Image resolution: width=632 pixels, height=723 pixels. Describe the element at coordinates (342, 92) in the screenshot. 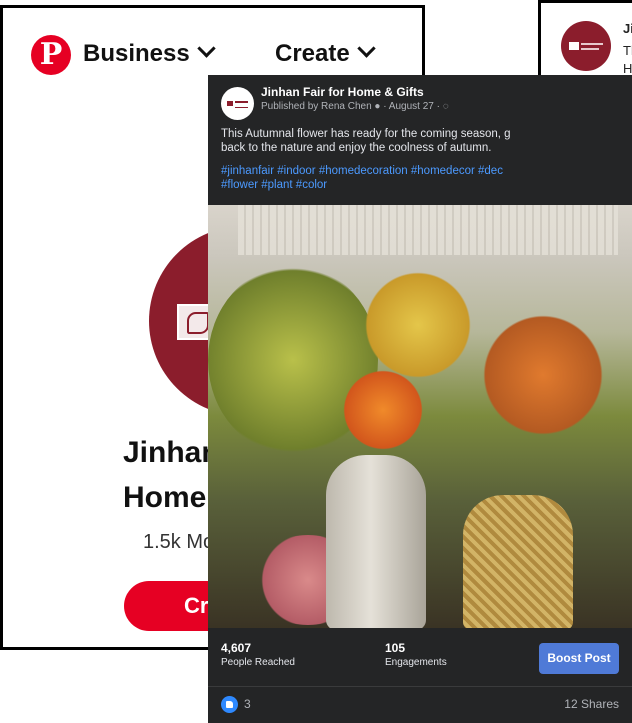

I see `page-name: Jinhan Fair for Home & Gifts` at that location.